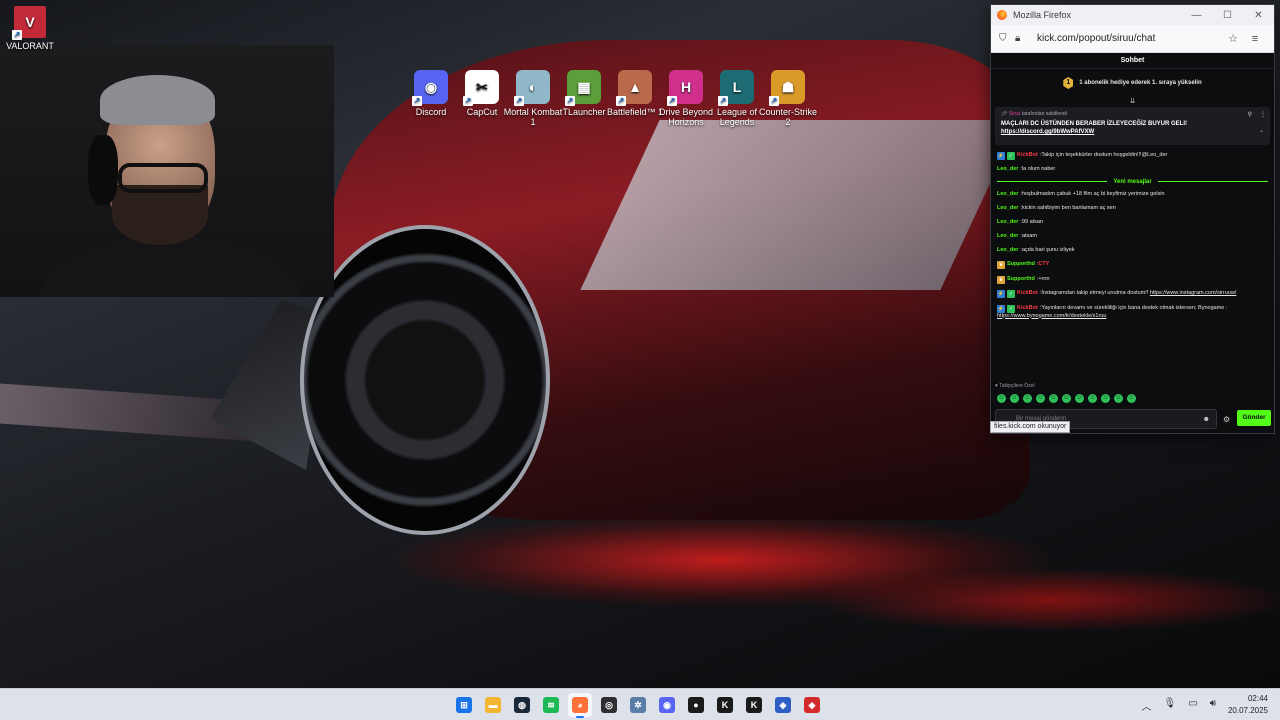  I want to click on chat-message-text: atsam, so click(1029, 236).